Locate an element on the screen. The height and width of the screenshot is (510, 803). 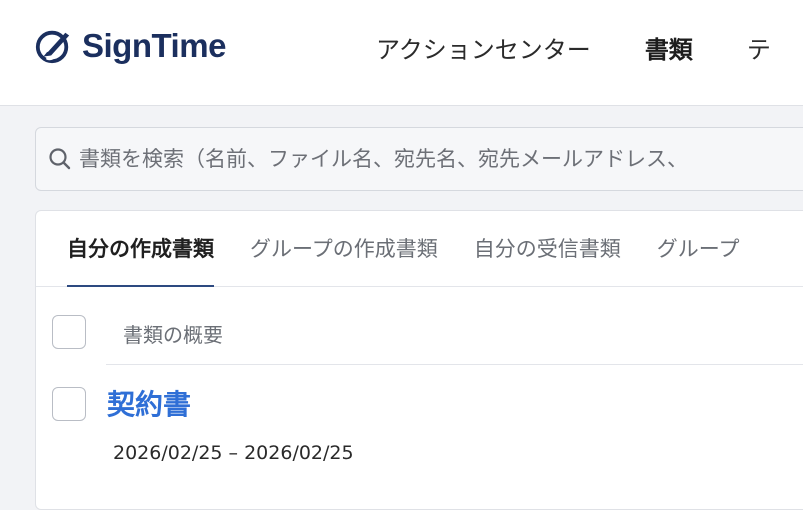
tab-my-received-documents: 自分の受信書類 is located at coordinates (547, 249).